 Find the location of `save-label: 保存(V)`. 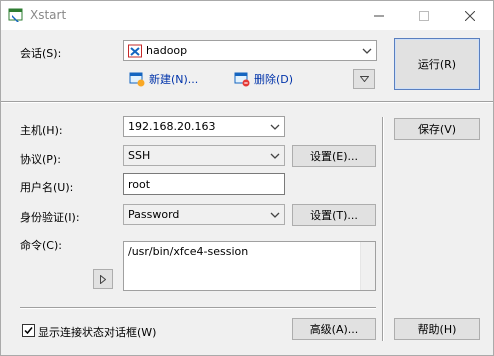

save-label: 保存(V) is located at coordinates (437, 129).